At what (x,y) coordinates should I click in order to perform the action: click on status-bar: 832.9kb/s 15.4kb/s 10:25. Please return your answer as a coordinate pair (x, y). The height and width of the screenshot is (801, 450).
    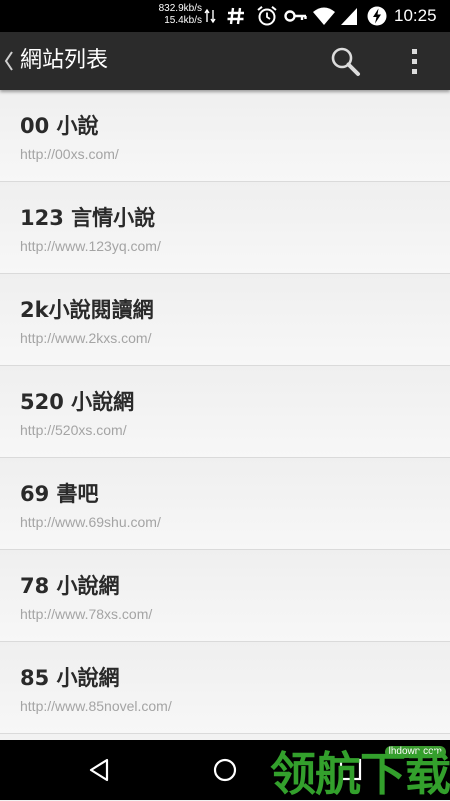
    Looking at the image, I should click on (225, 16).